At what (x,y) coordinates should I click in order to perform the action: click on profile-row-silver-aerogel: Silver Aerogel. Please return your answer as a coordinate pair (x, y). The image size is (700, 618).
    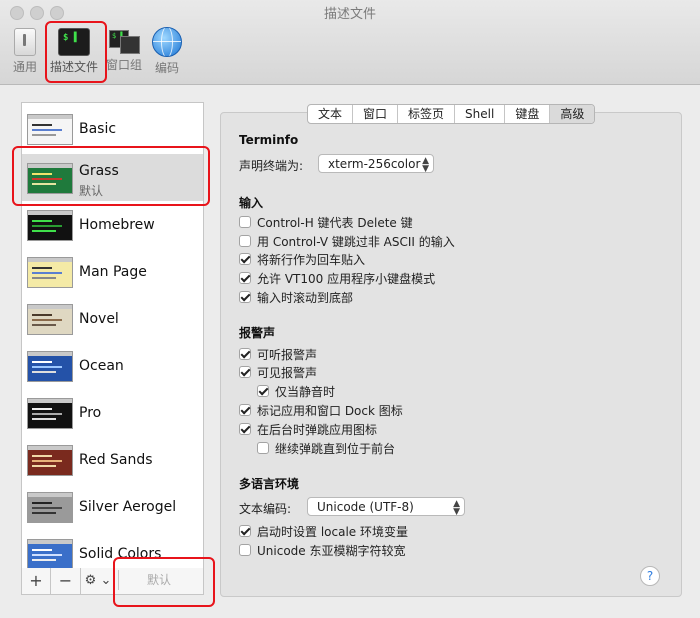
    Looking at the image, I should click on (112, 506).